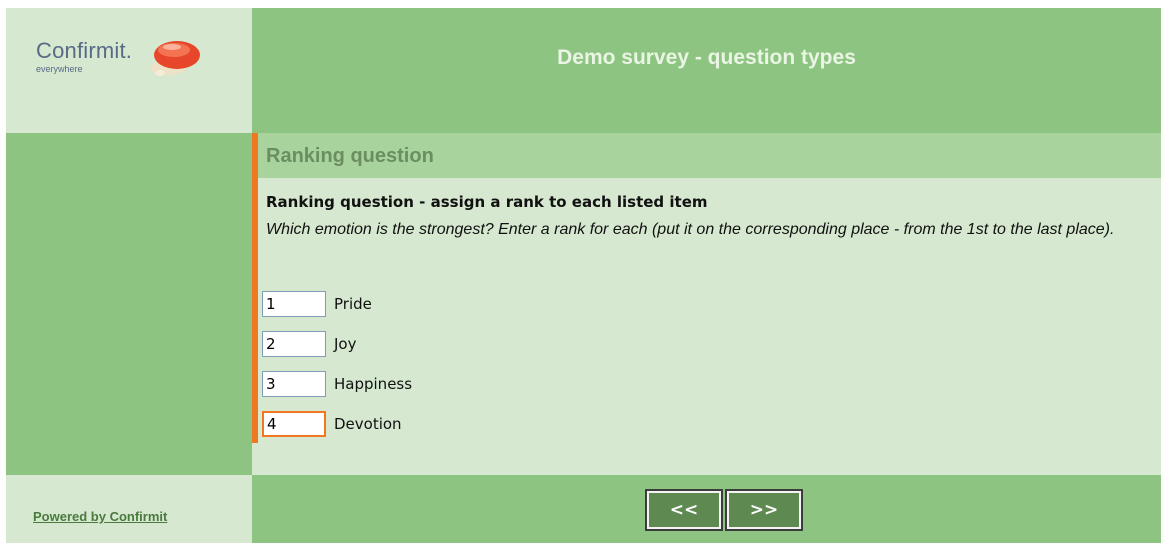 The width and height of the screenshot is (1161, 543). I want to click on powered-by-link: Powered by Confirmit, so click(100, 516).